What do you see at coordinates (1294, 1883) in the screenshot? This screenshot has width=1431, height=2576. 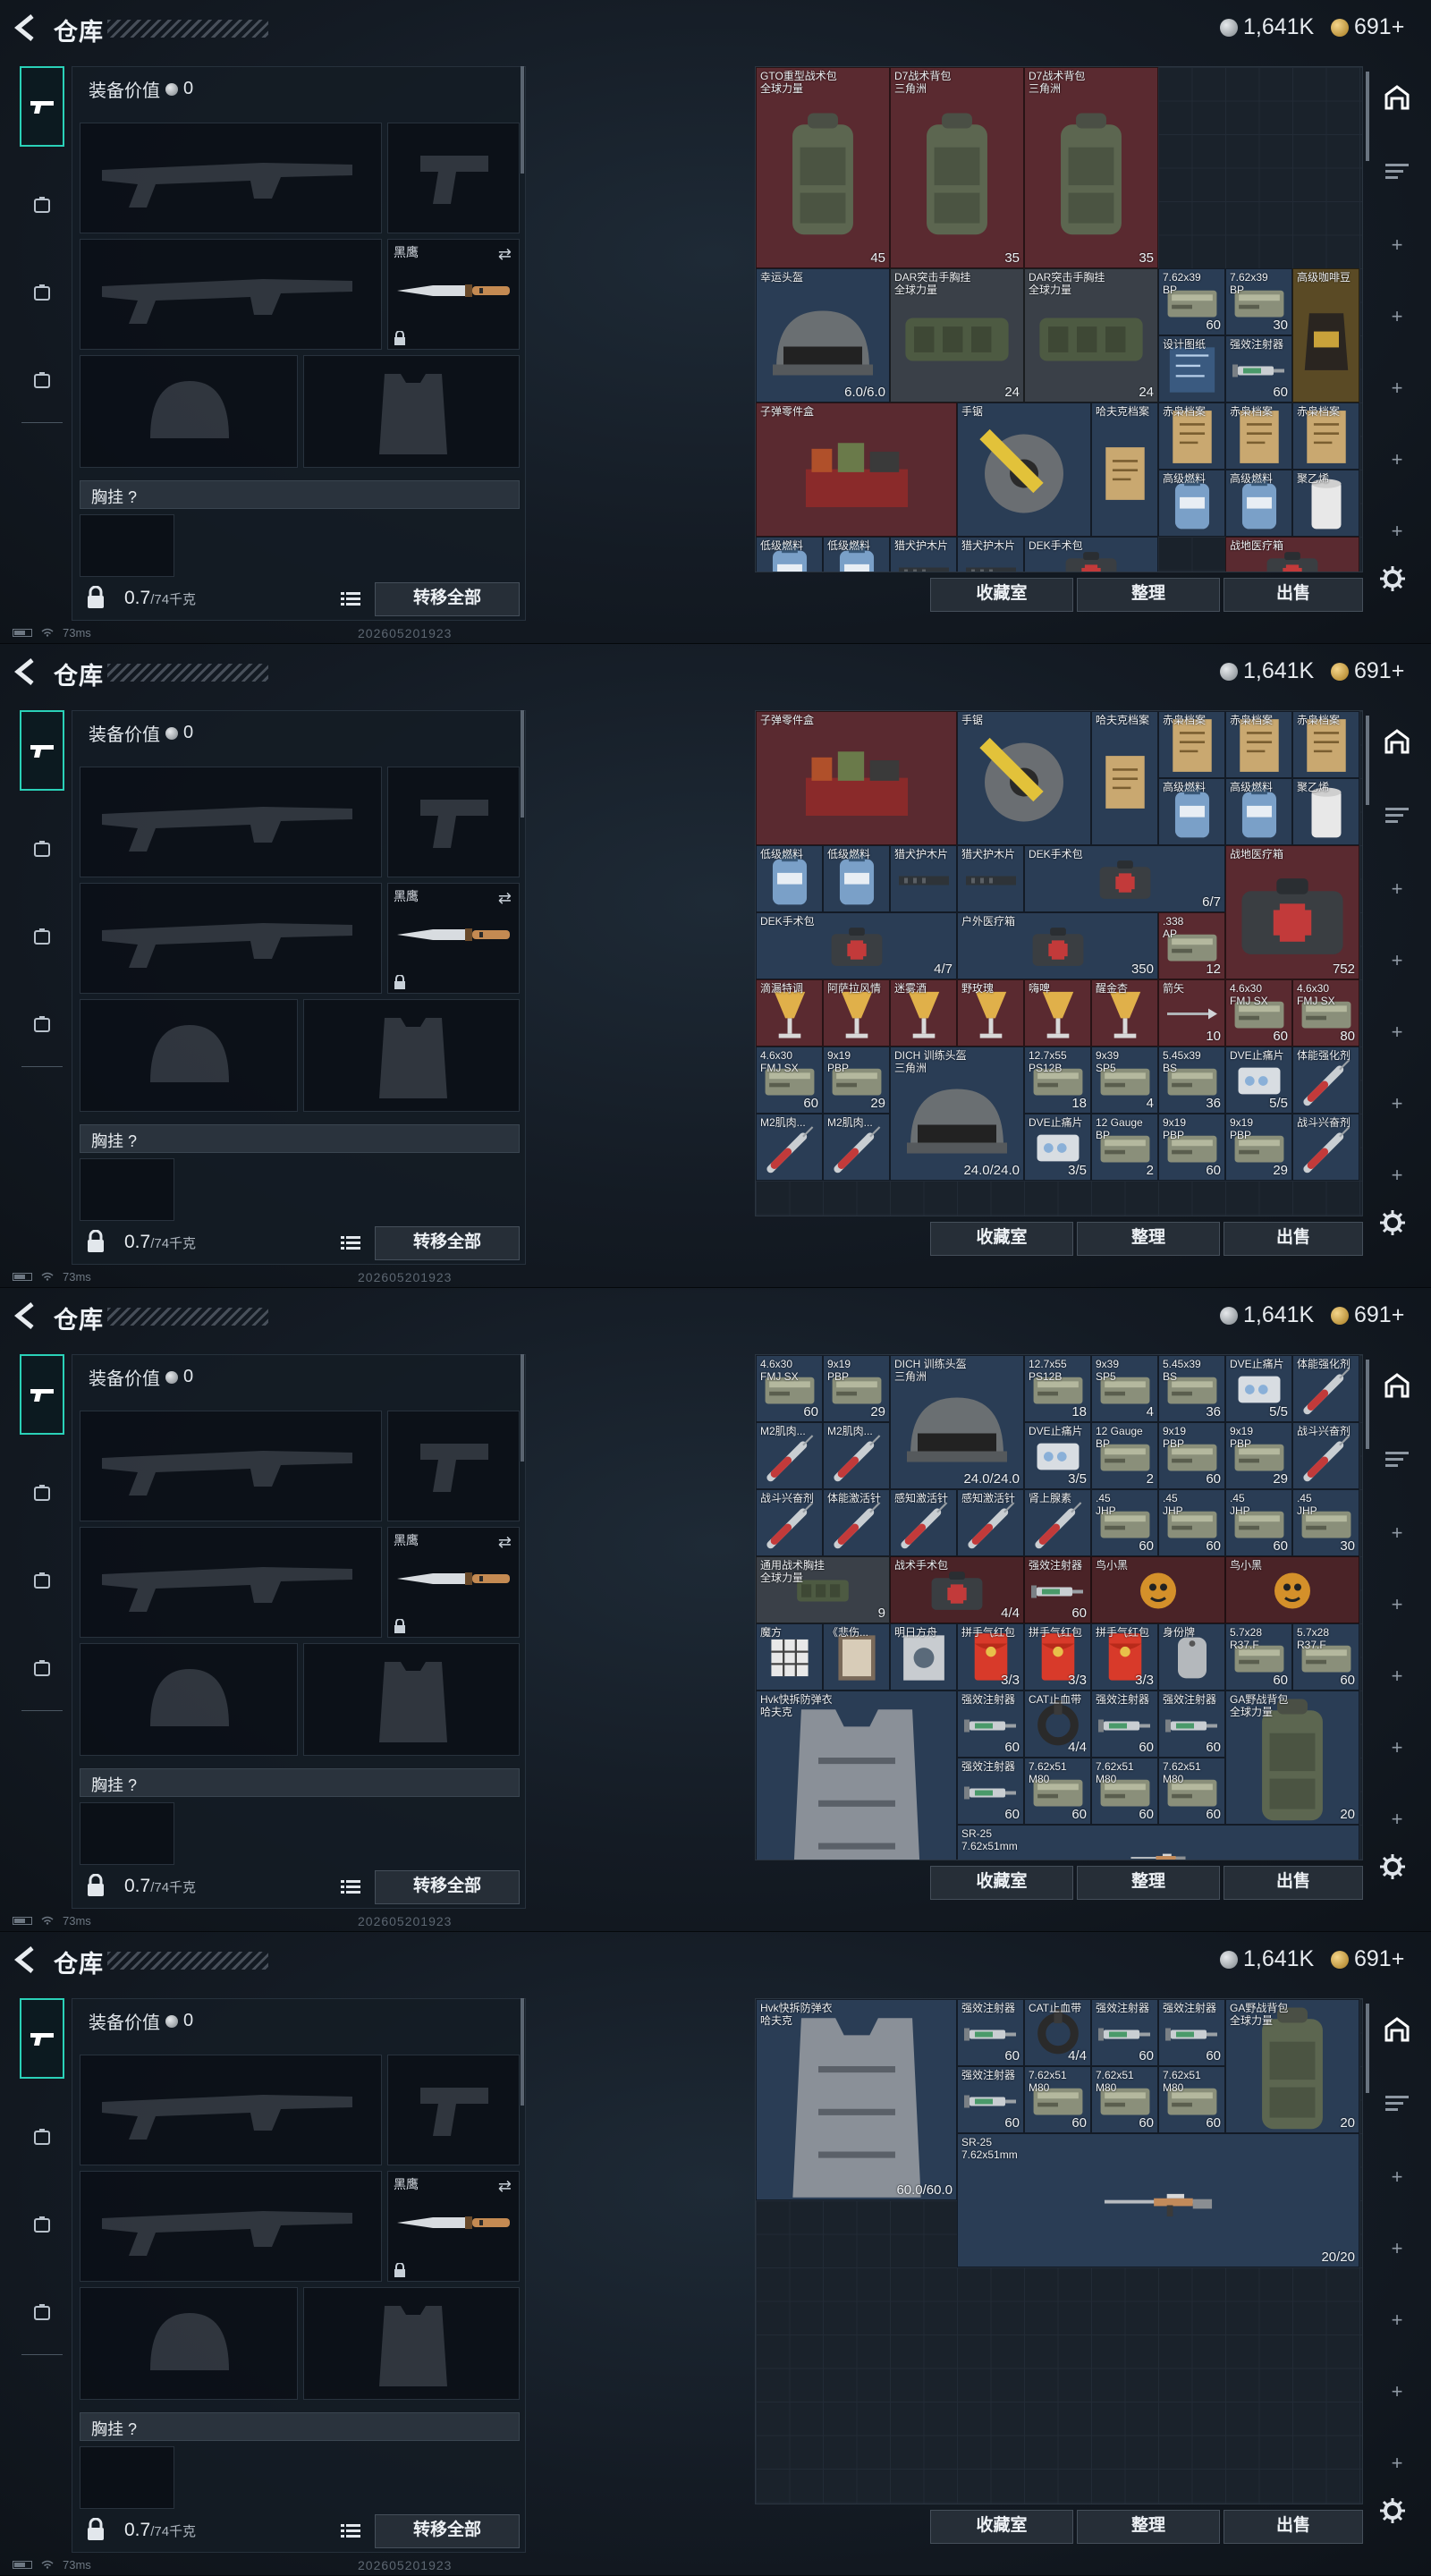 I see `sell-button: 出售` at bounding box center [1294, 1883].